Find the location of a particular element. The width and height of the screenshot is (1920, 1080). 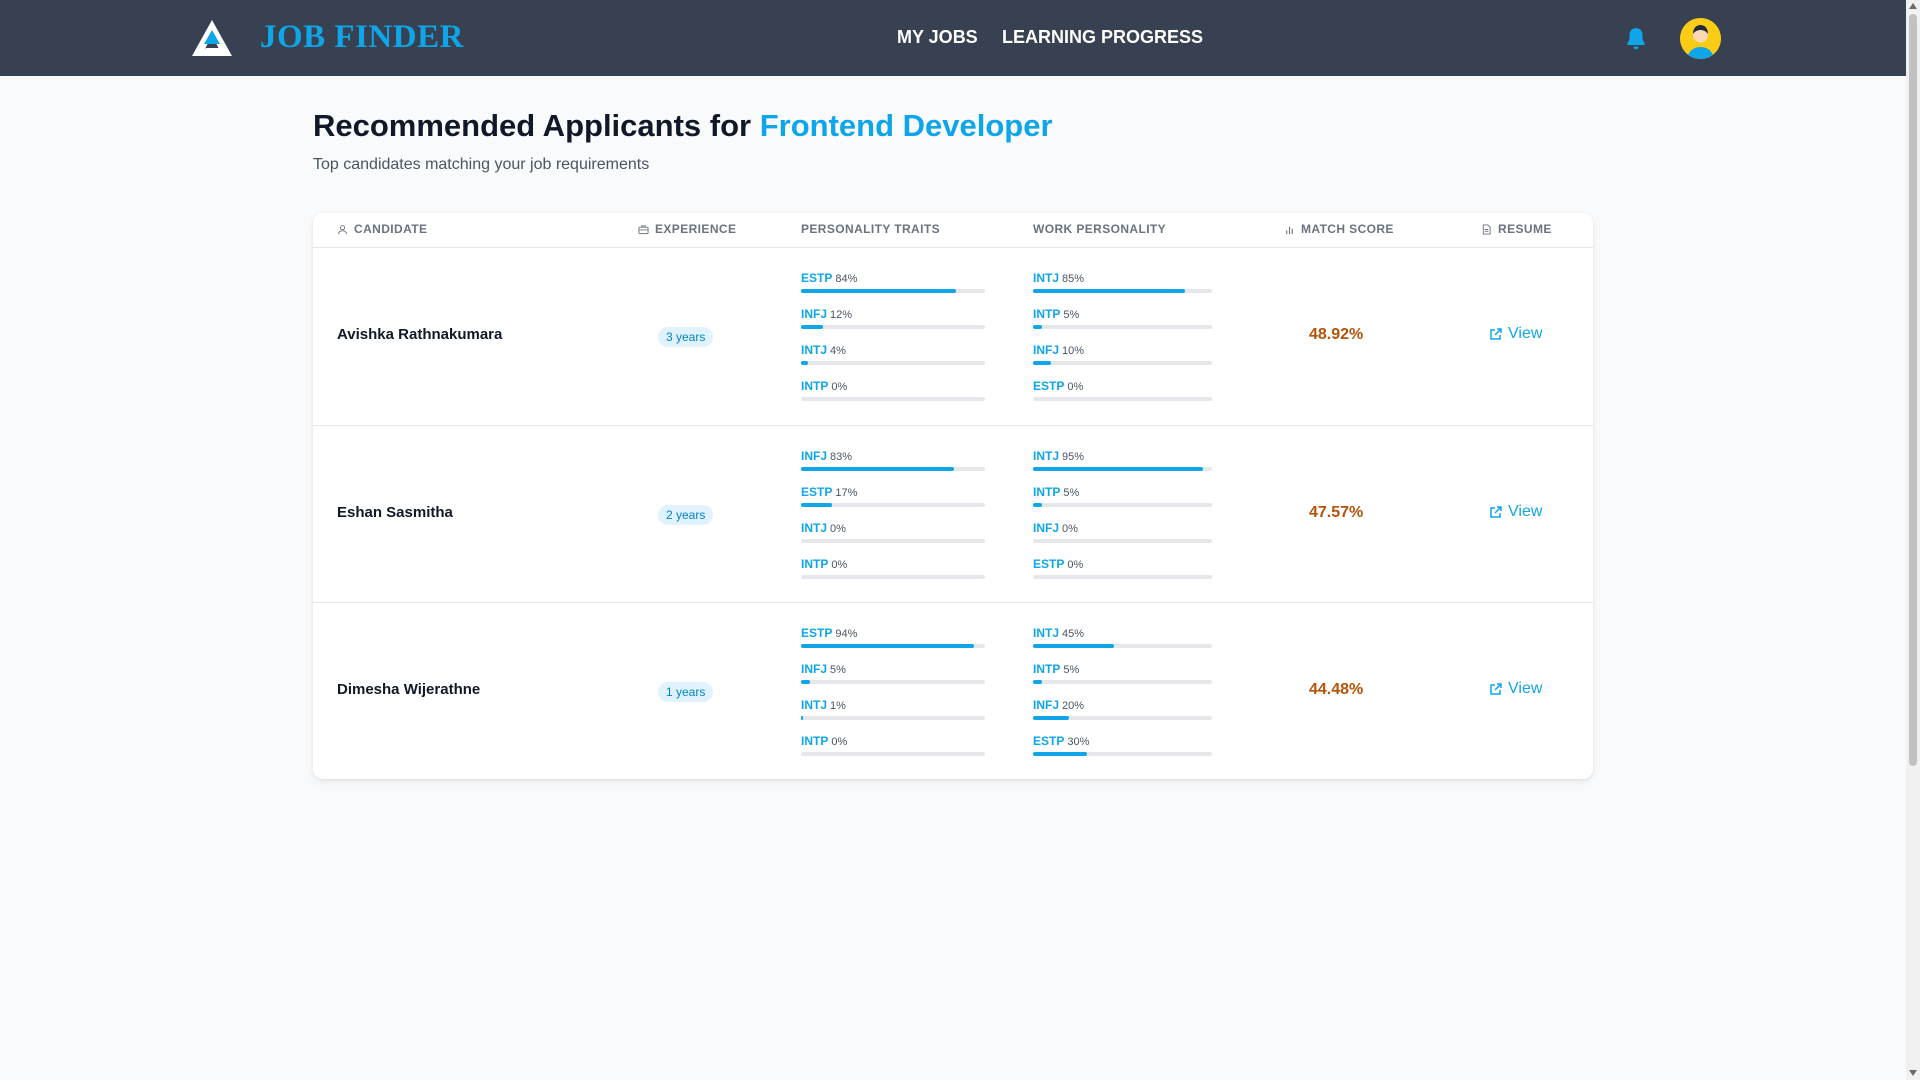

bell-icon is located at coordinates (1636, 39).